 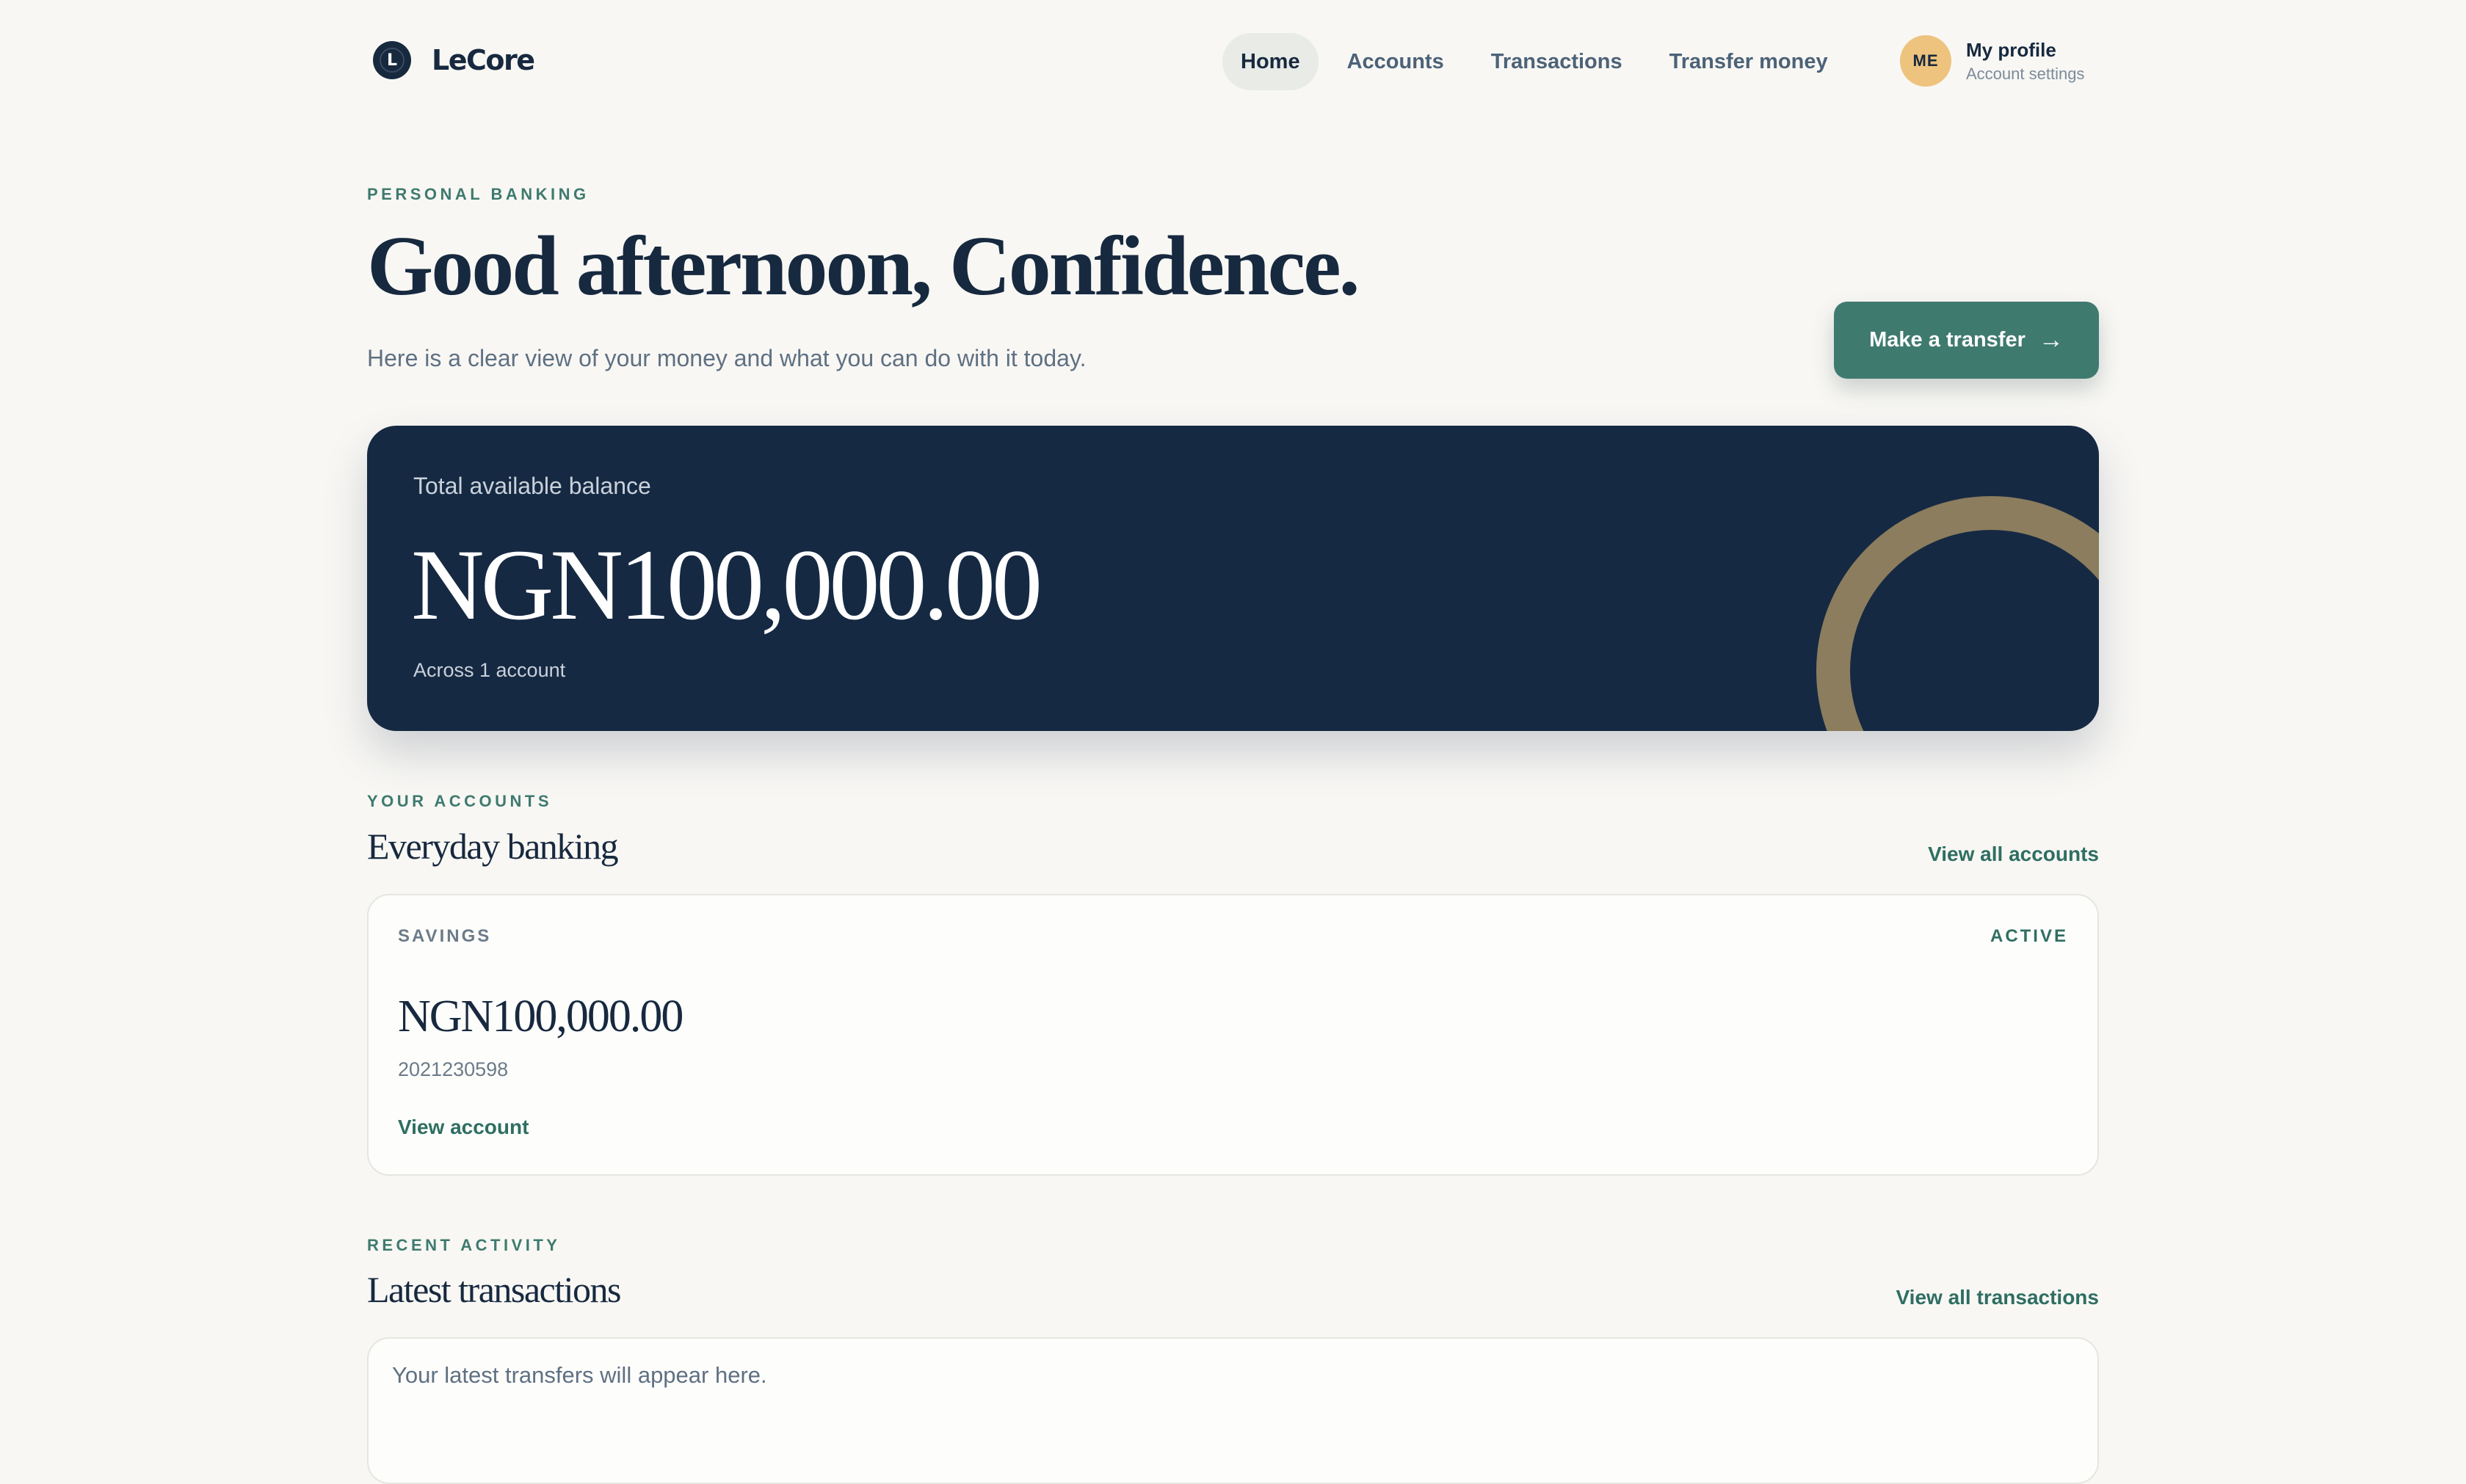 What do you see at coordinates (2013, 854) in the screenshot?
I see `view-all-accounts-link: View all accounts` at bounding box center [2013, 854].